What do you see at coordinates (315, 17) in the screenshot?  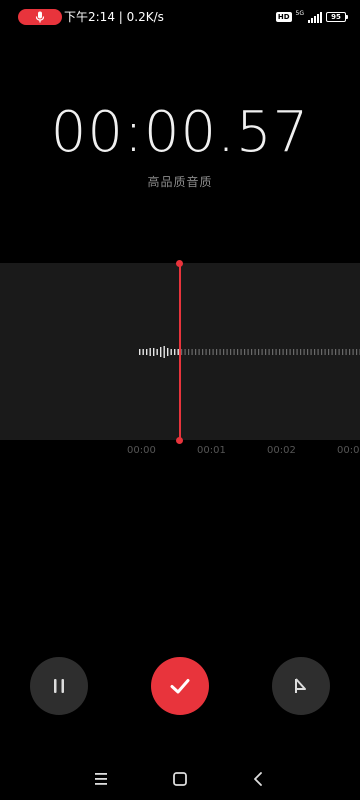 I see `signal-icon` at bounding box center [315, 17].